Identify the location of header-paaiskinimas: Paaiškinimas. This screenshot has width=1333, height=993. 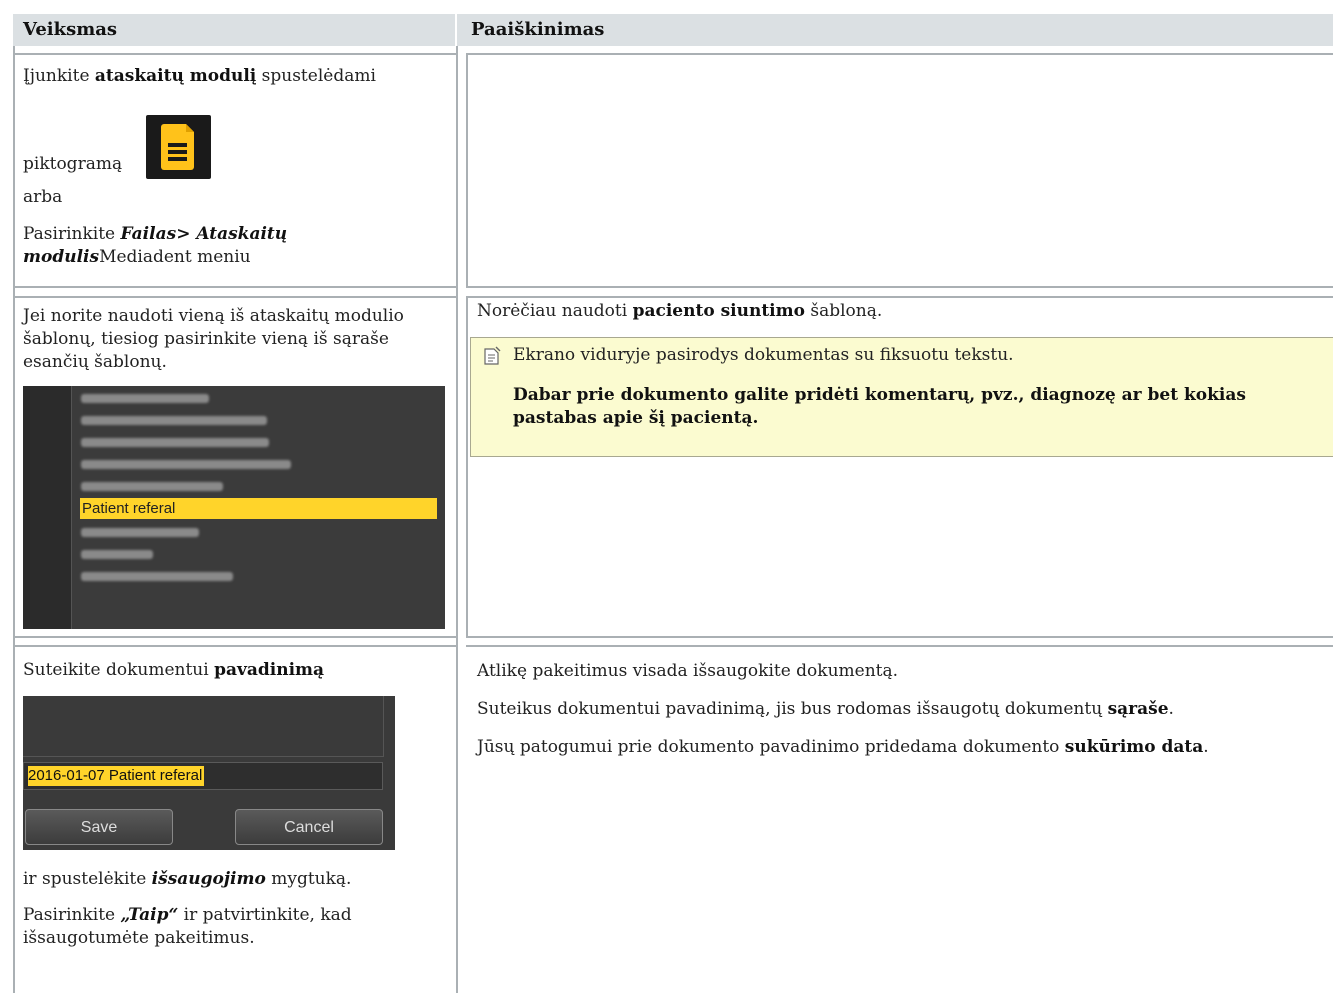
(538, 29).